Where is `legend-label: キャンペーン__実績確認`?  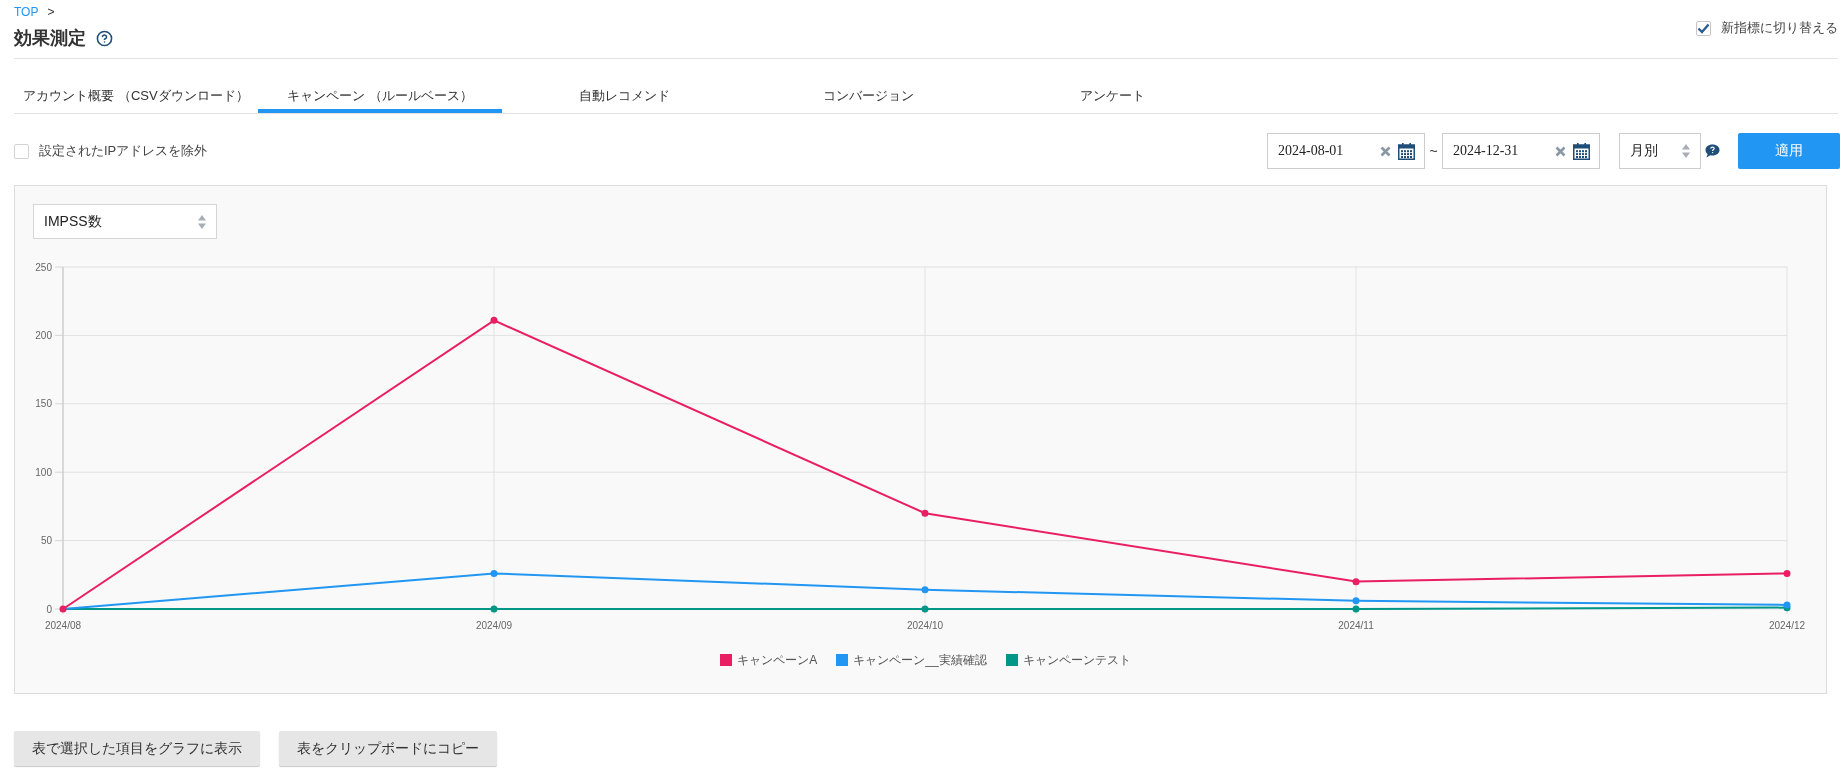 legend-label: キャンペーン__実績確認 is located at coordinates (920, 660).